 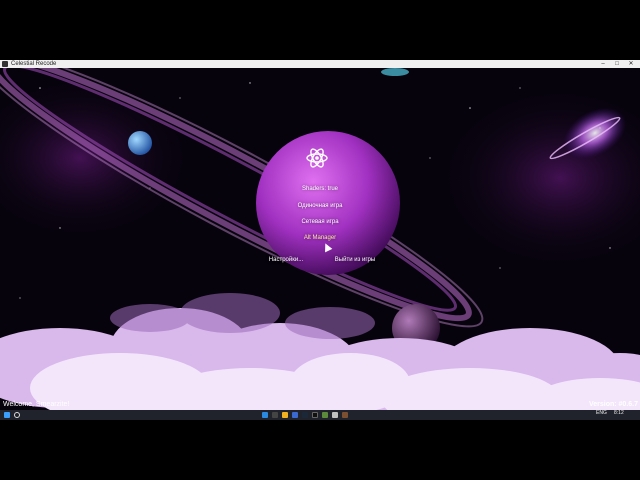 I want to click on letterbox-bottom, so click(x=320, y=450).